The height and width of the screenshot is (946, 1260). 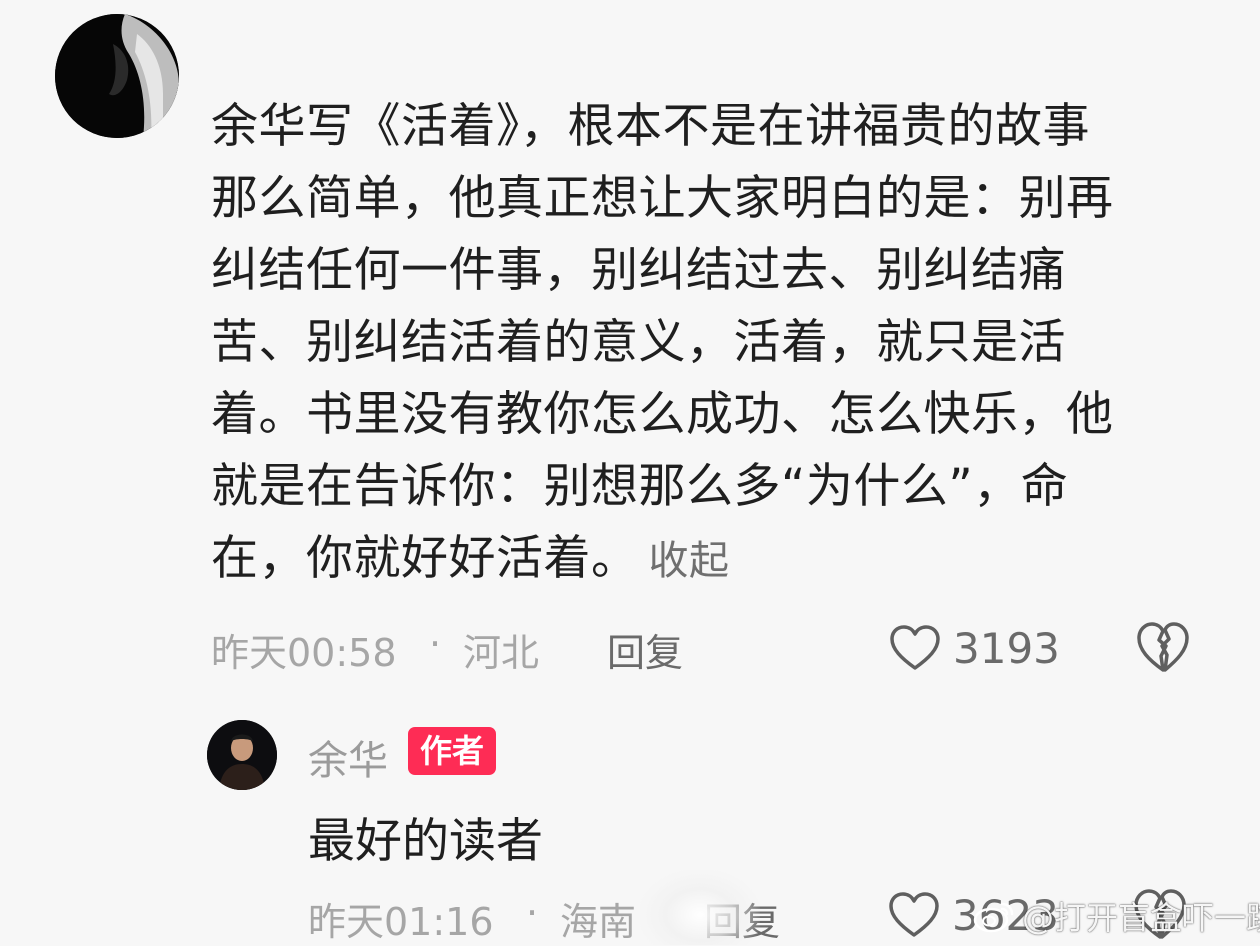 I want to click on like-button: 3193, so click(x=974, y=648).